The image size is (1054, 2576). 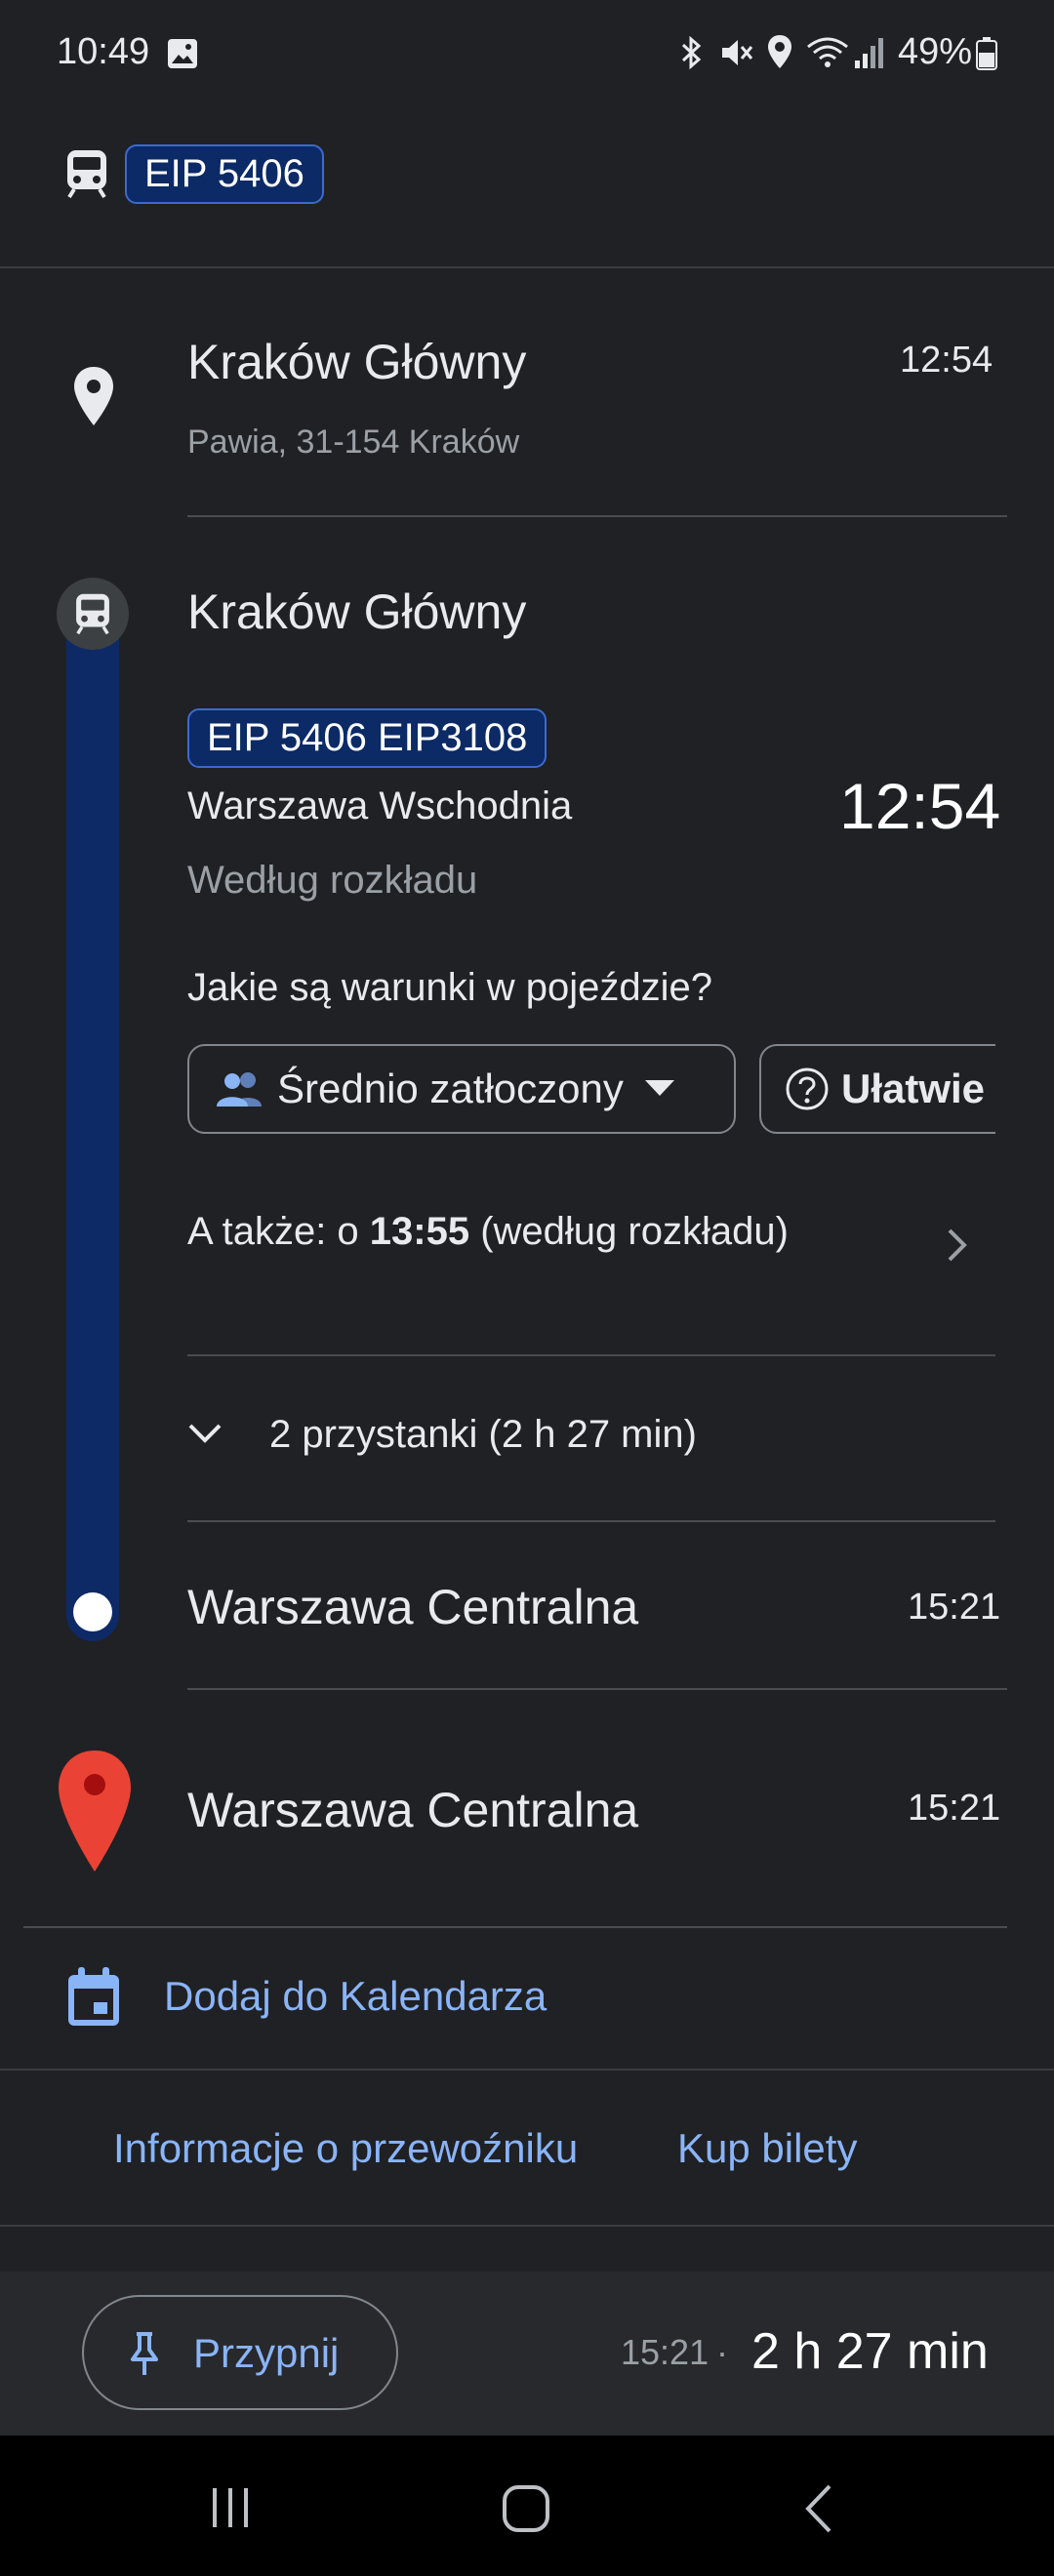 I want to click on pin-label: Przypnij, so click(x=266, y=2353).